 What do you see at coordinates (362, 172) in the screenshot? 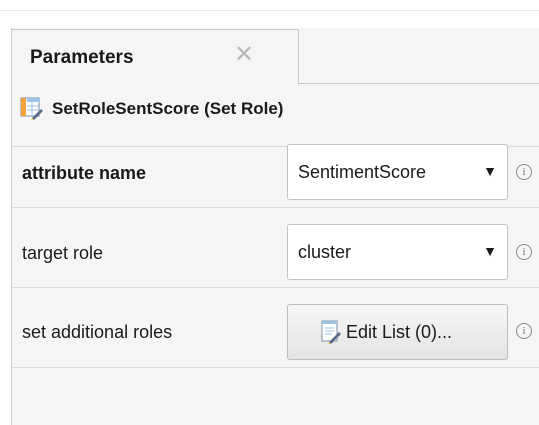
I see `attribute-name-value: SentimentScore` at bounding box center [362, 172].